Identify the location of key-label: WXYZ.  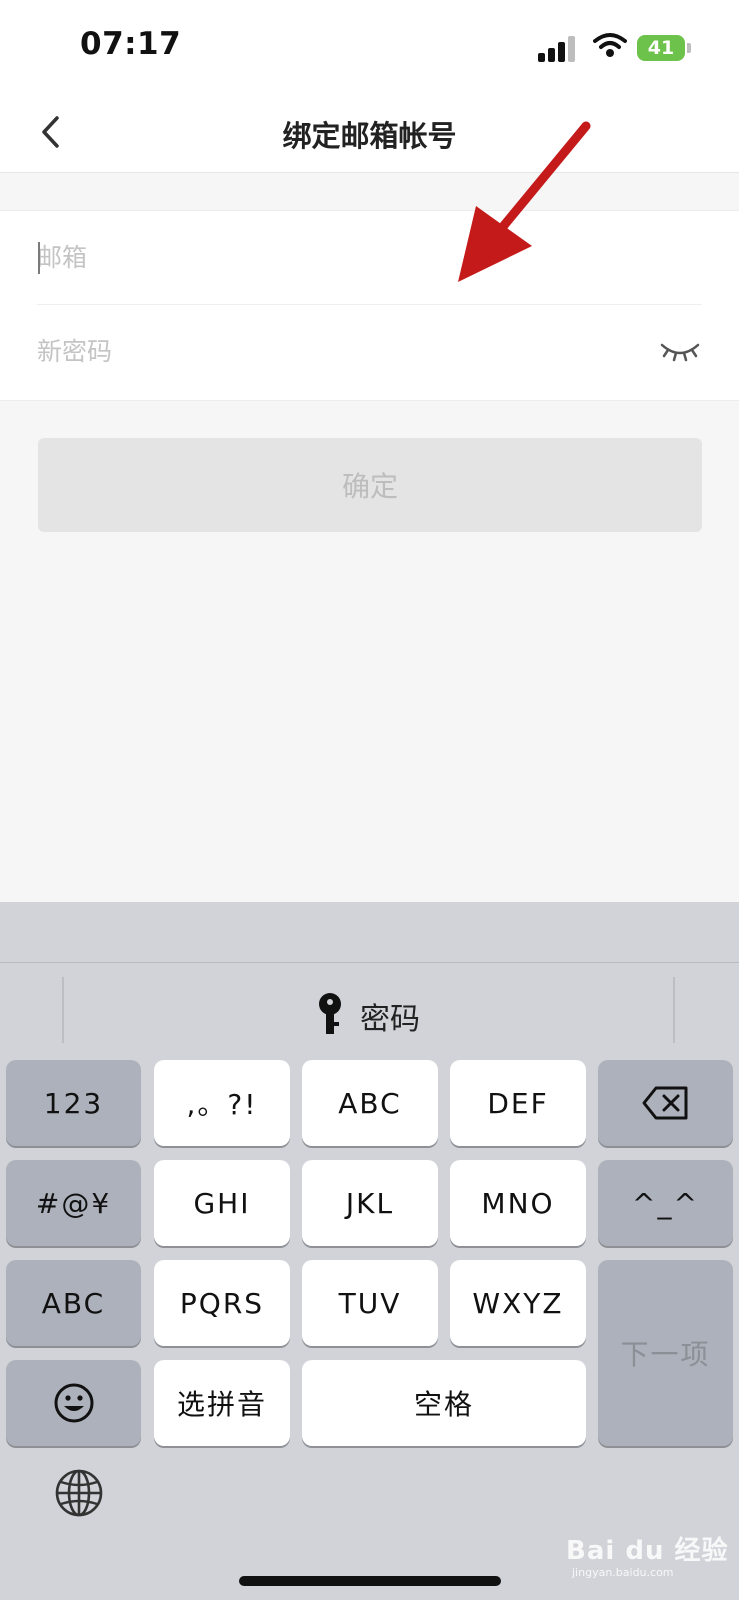
(518, 1303).